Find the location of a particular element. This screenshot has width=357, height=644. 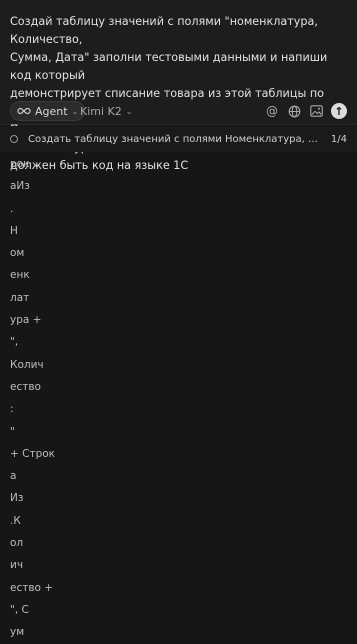

globe-icon is located at coordinates (294, 111).